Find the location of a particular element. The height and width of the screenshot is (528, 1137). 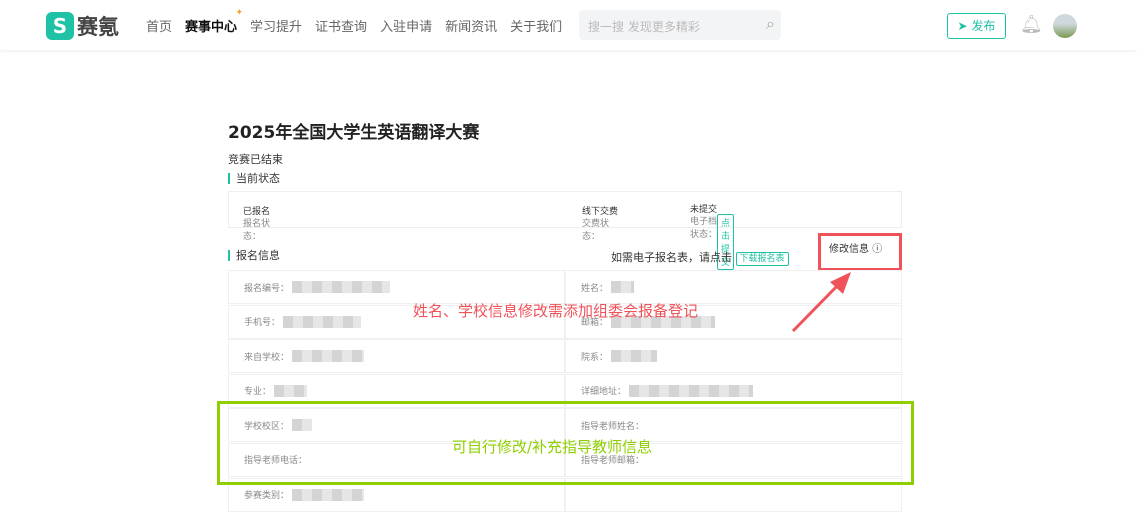

nav-competitions: 赛事中心 is located at coordinates (214, 21).